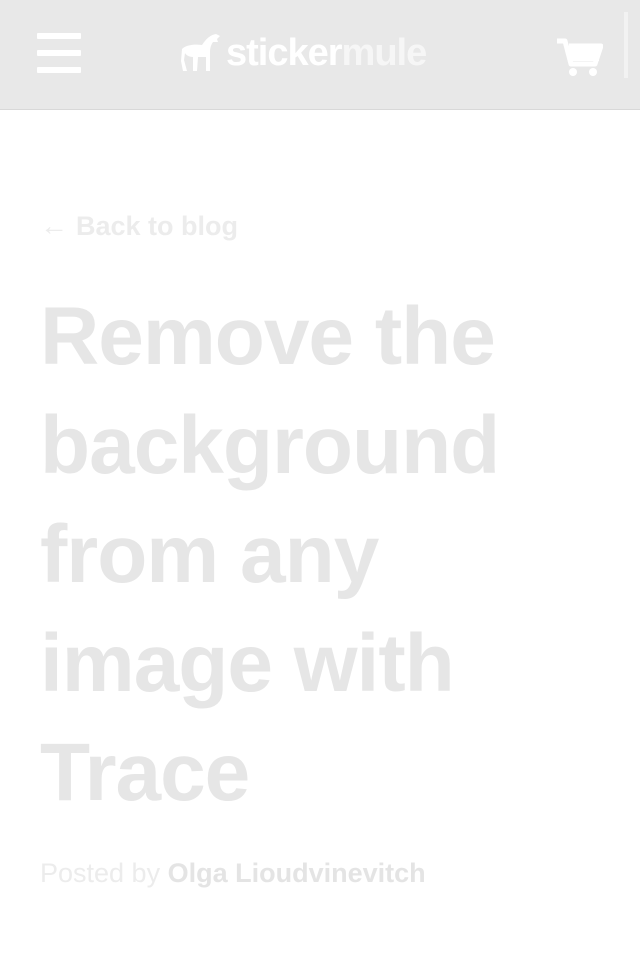 The image size is (640, 959). I want to click on logo-wordmark: stickermule, so click(327, 53).